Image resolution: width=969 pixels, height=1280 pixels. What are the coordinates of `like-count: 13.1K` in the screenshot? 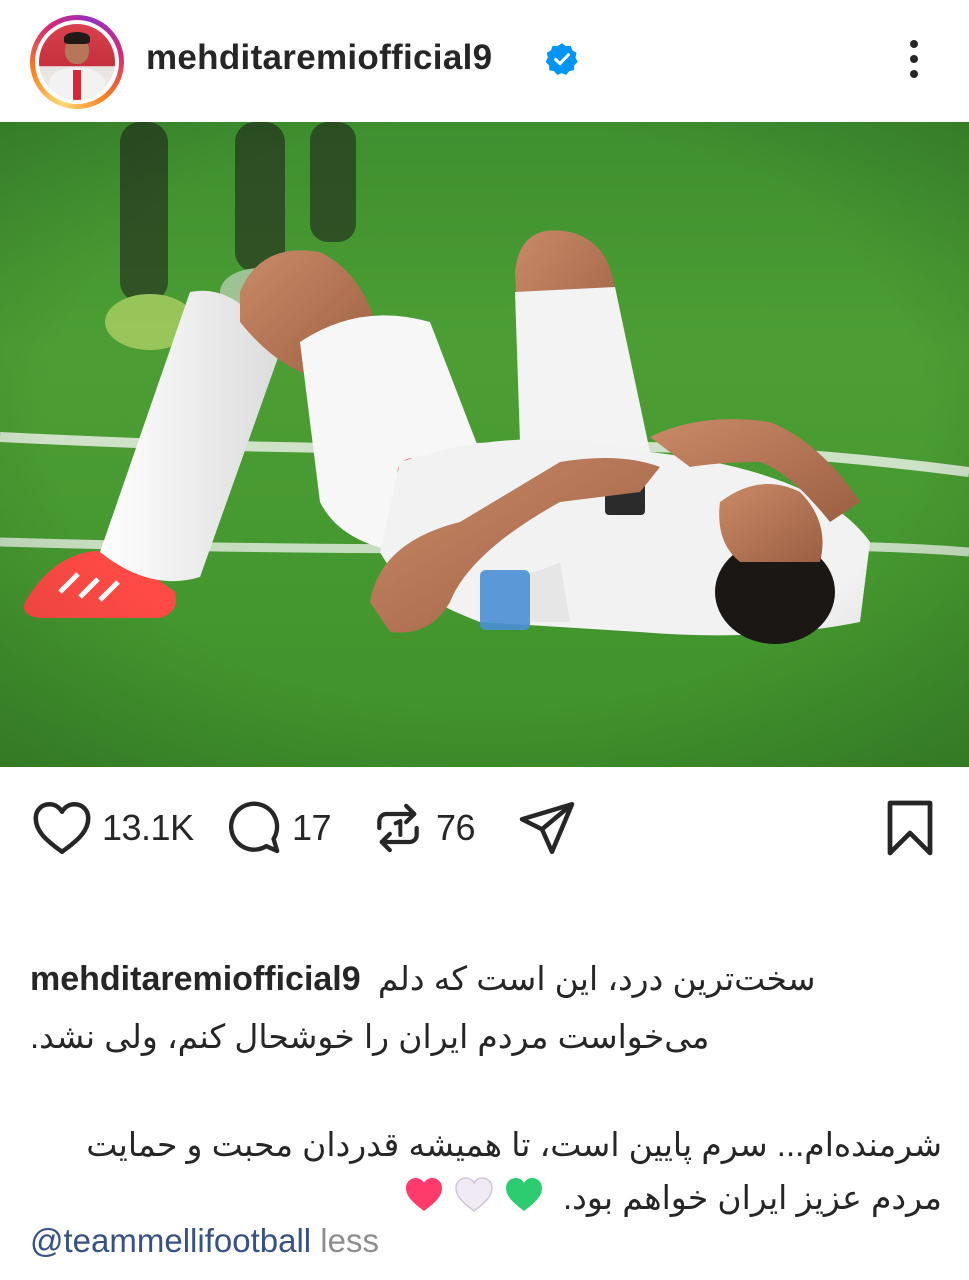 It's located at (148, 828).